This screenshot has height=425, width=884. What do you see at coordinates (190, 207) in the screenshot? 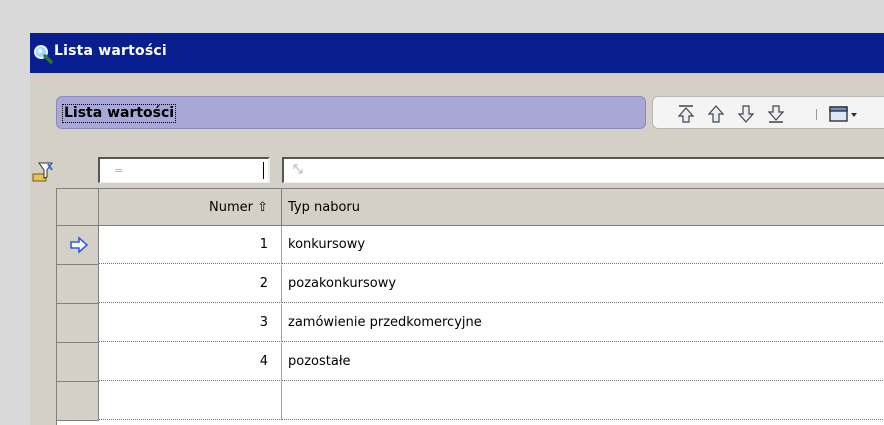
I see `column-header-numer: Numer ⇧` at bounding box center [190, 207].